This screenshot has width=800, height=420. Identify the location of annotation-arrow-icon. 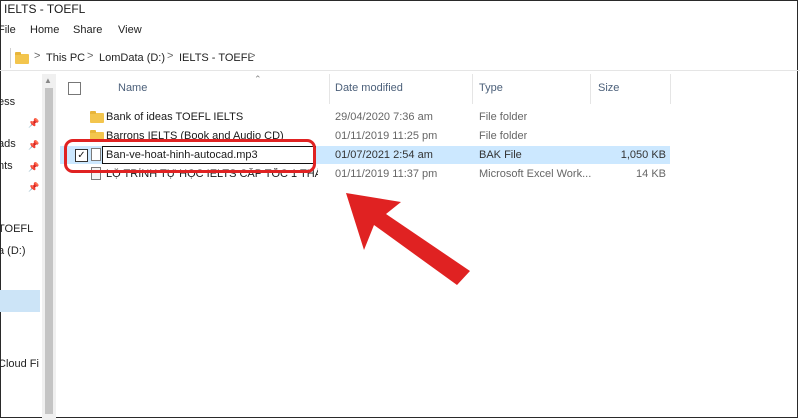
(408, 239).